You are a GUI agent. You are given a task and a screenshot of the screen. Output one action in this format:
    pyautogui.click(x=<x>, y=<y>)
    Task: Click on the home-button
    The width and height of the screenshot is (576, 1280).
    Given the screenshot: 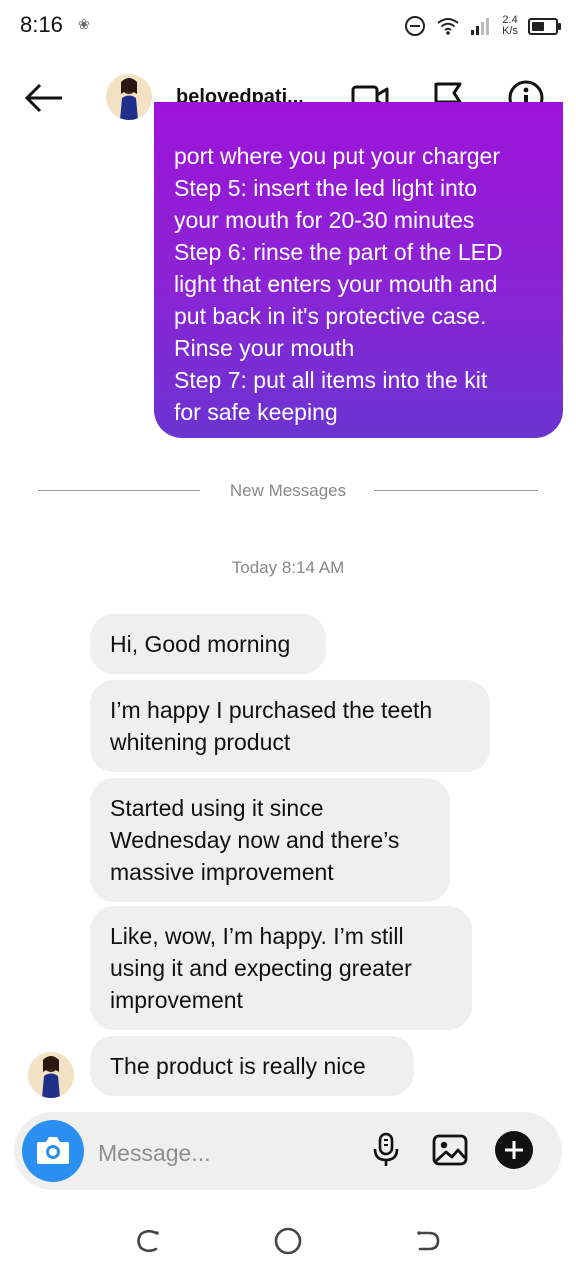 What is the action you would take?
    pyautogui.click(x=288, y=1241)
    